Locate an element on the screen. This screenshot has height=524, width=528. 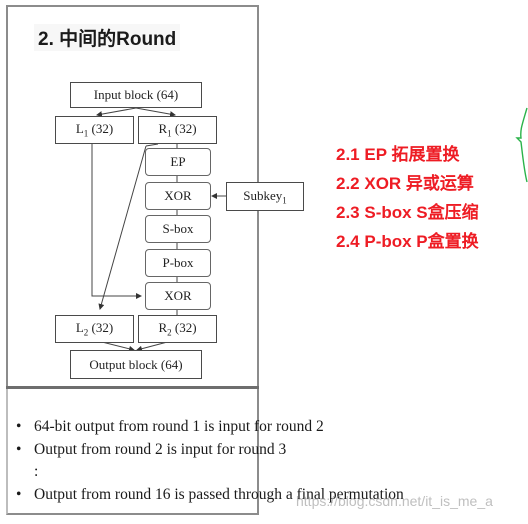
subkey-label: Subkey1 is located at coordinates (265, 197).